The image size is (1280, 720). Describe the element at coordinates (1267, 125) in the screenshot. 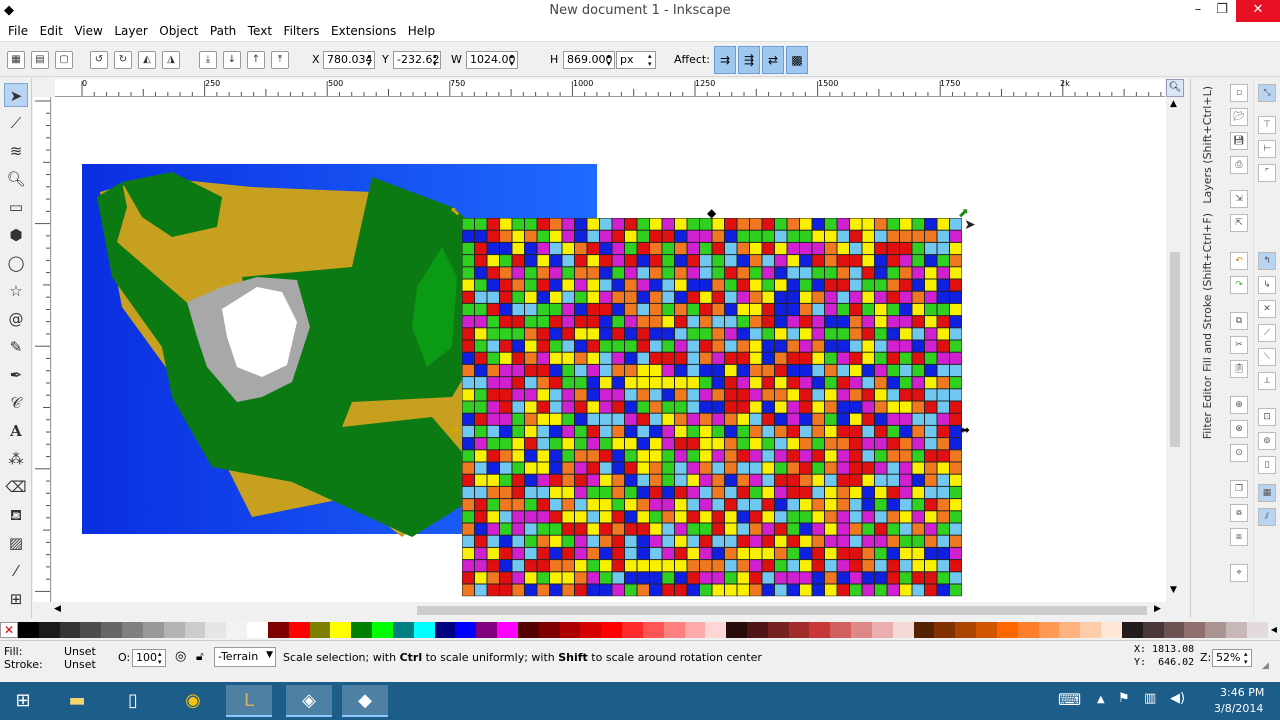

I see `snap-bbox-icon: ⊤` at that location.